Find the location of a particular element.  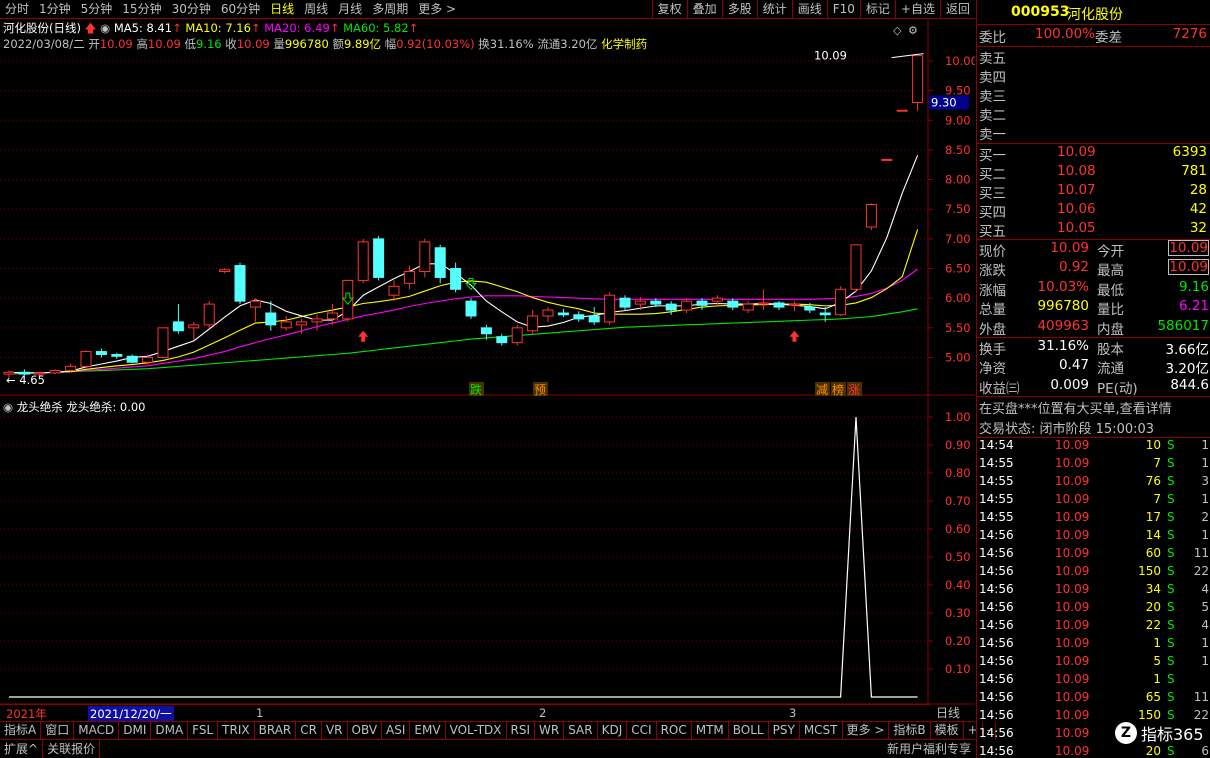

ma60-line is located at coordinates (463, 341).